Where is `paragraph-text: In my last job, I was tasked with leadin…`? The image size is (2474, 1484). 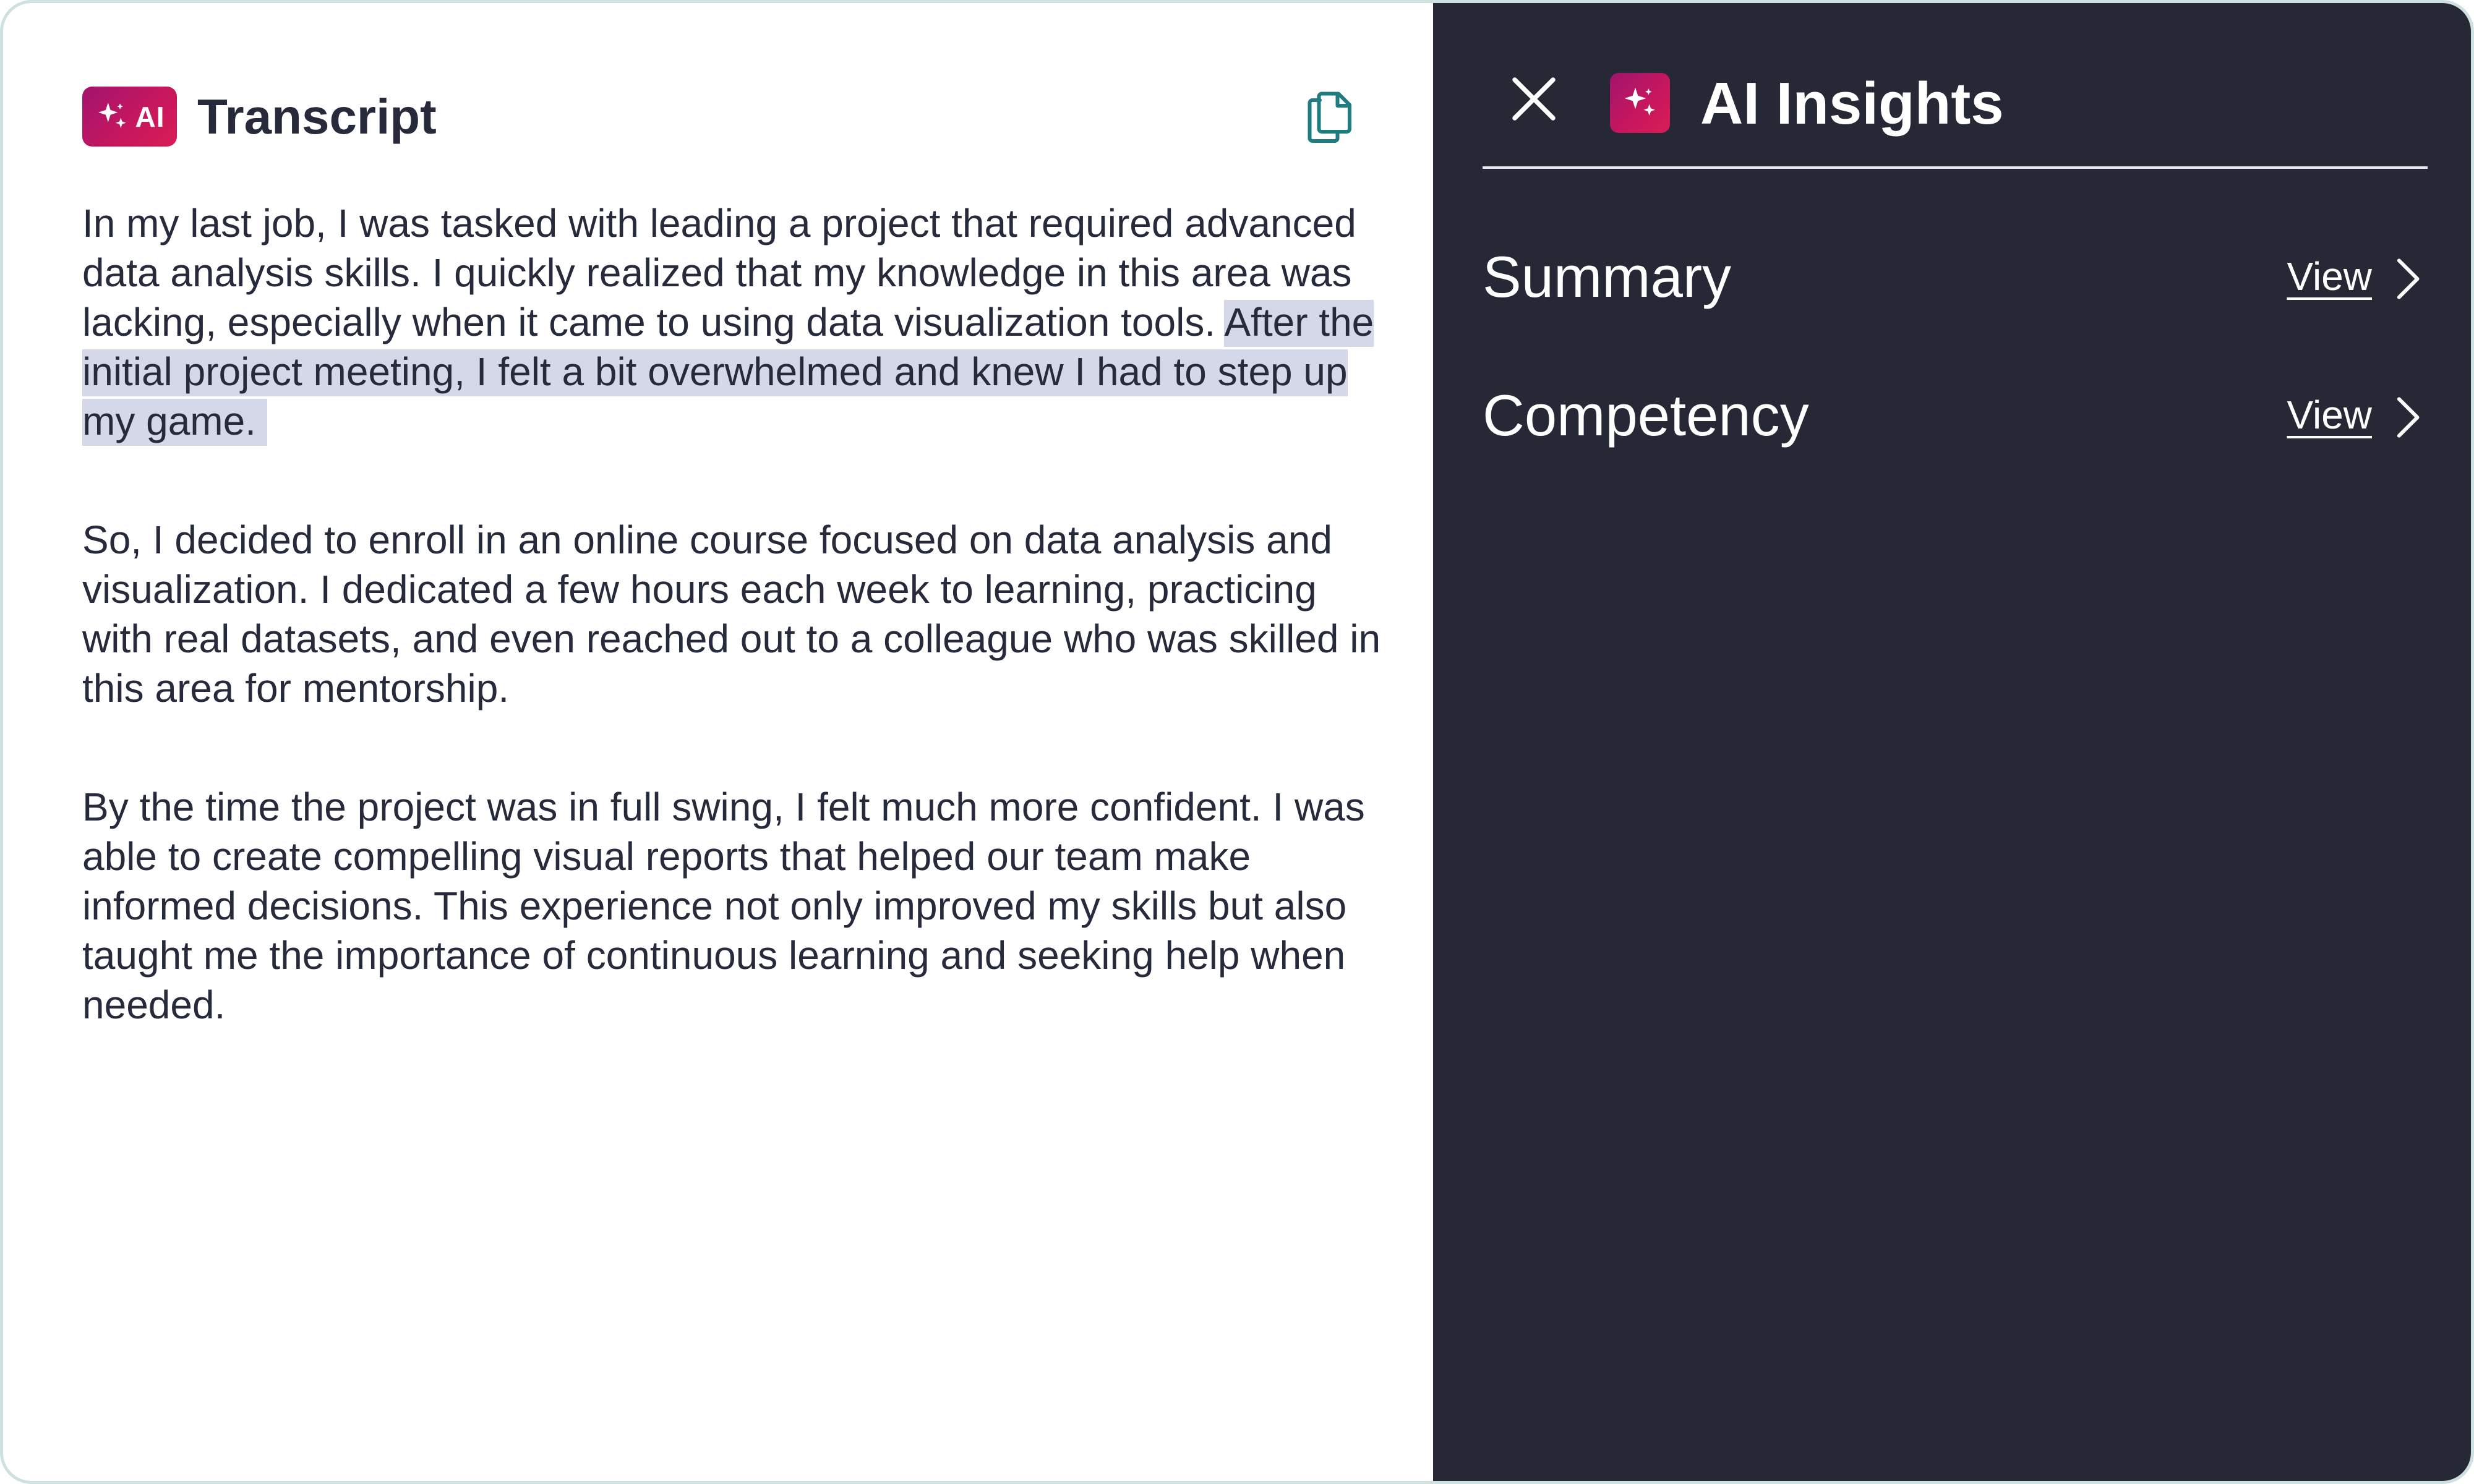 paragraph-text: In my last job, I was tasked with leadin… is located at coordinates (719, 272).